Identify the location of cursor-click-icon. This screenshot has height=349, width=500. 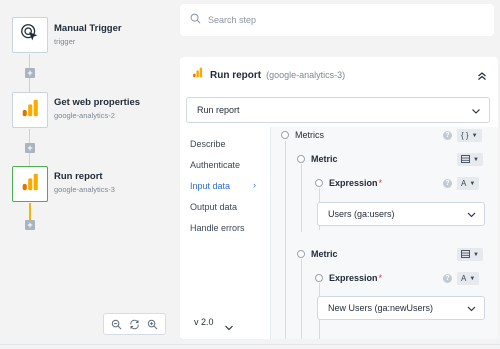
(30, 35).